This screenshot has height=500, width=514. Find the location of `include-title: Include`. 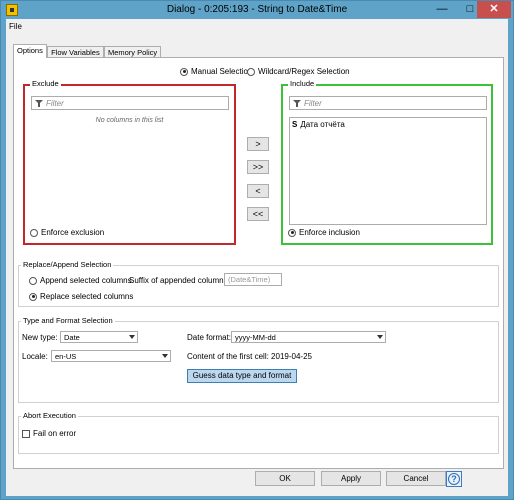

include-title: Include is located at coordinates (302, 83).